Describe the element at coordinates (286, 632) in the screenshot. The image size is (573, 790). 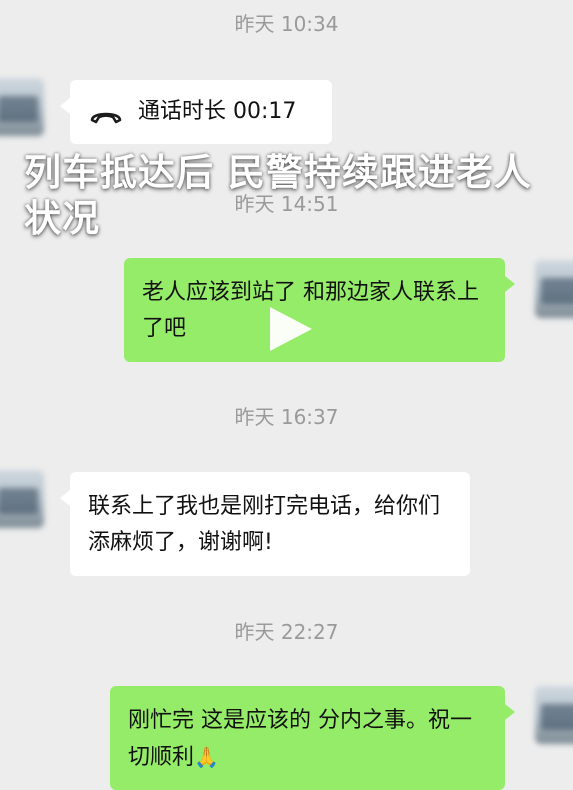
I see `timestamp: 昨天 22:27` at that location.